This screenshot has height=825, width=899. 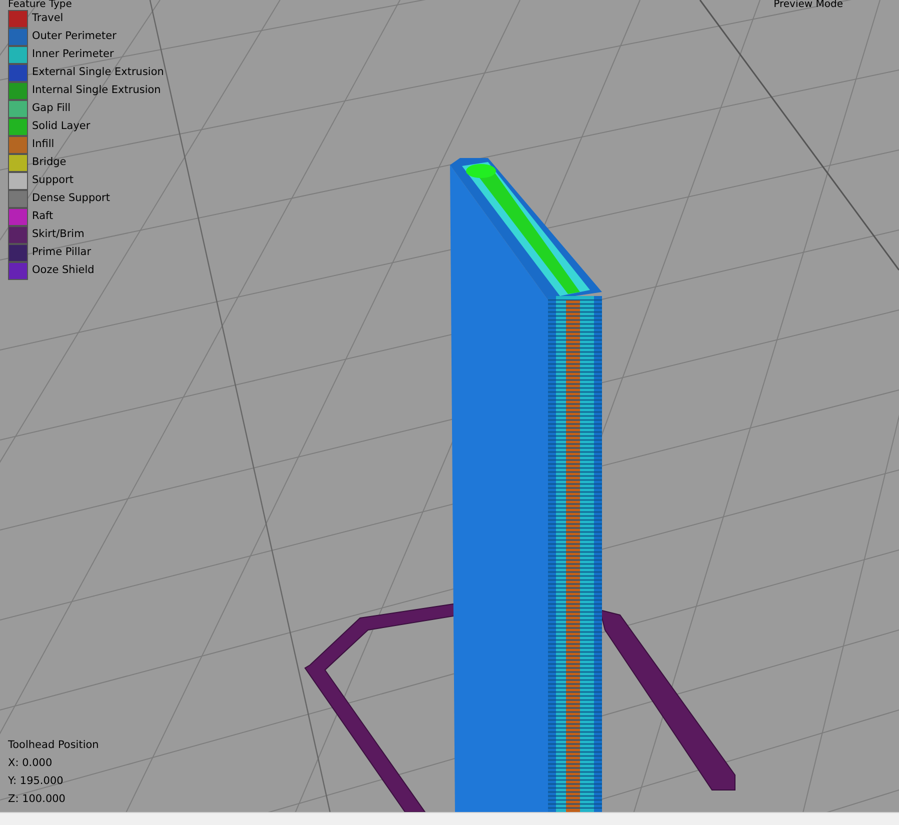 What do you see at coordinates (53, 180) in the screenshot?
I see `legend-label: Support` at bounding box center [53, 180].